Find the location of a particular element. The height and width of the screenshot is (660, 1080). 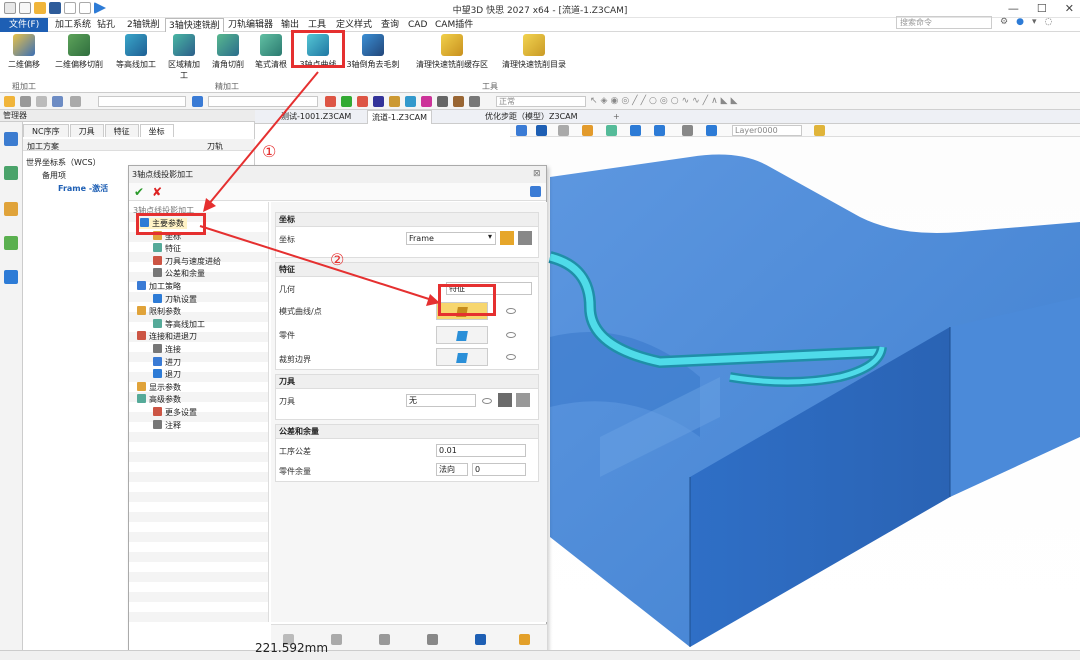

callout-2: ② is located at coordinates (337, 259).